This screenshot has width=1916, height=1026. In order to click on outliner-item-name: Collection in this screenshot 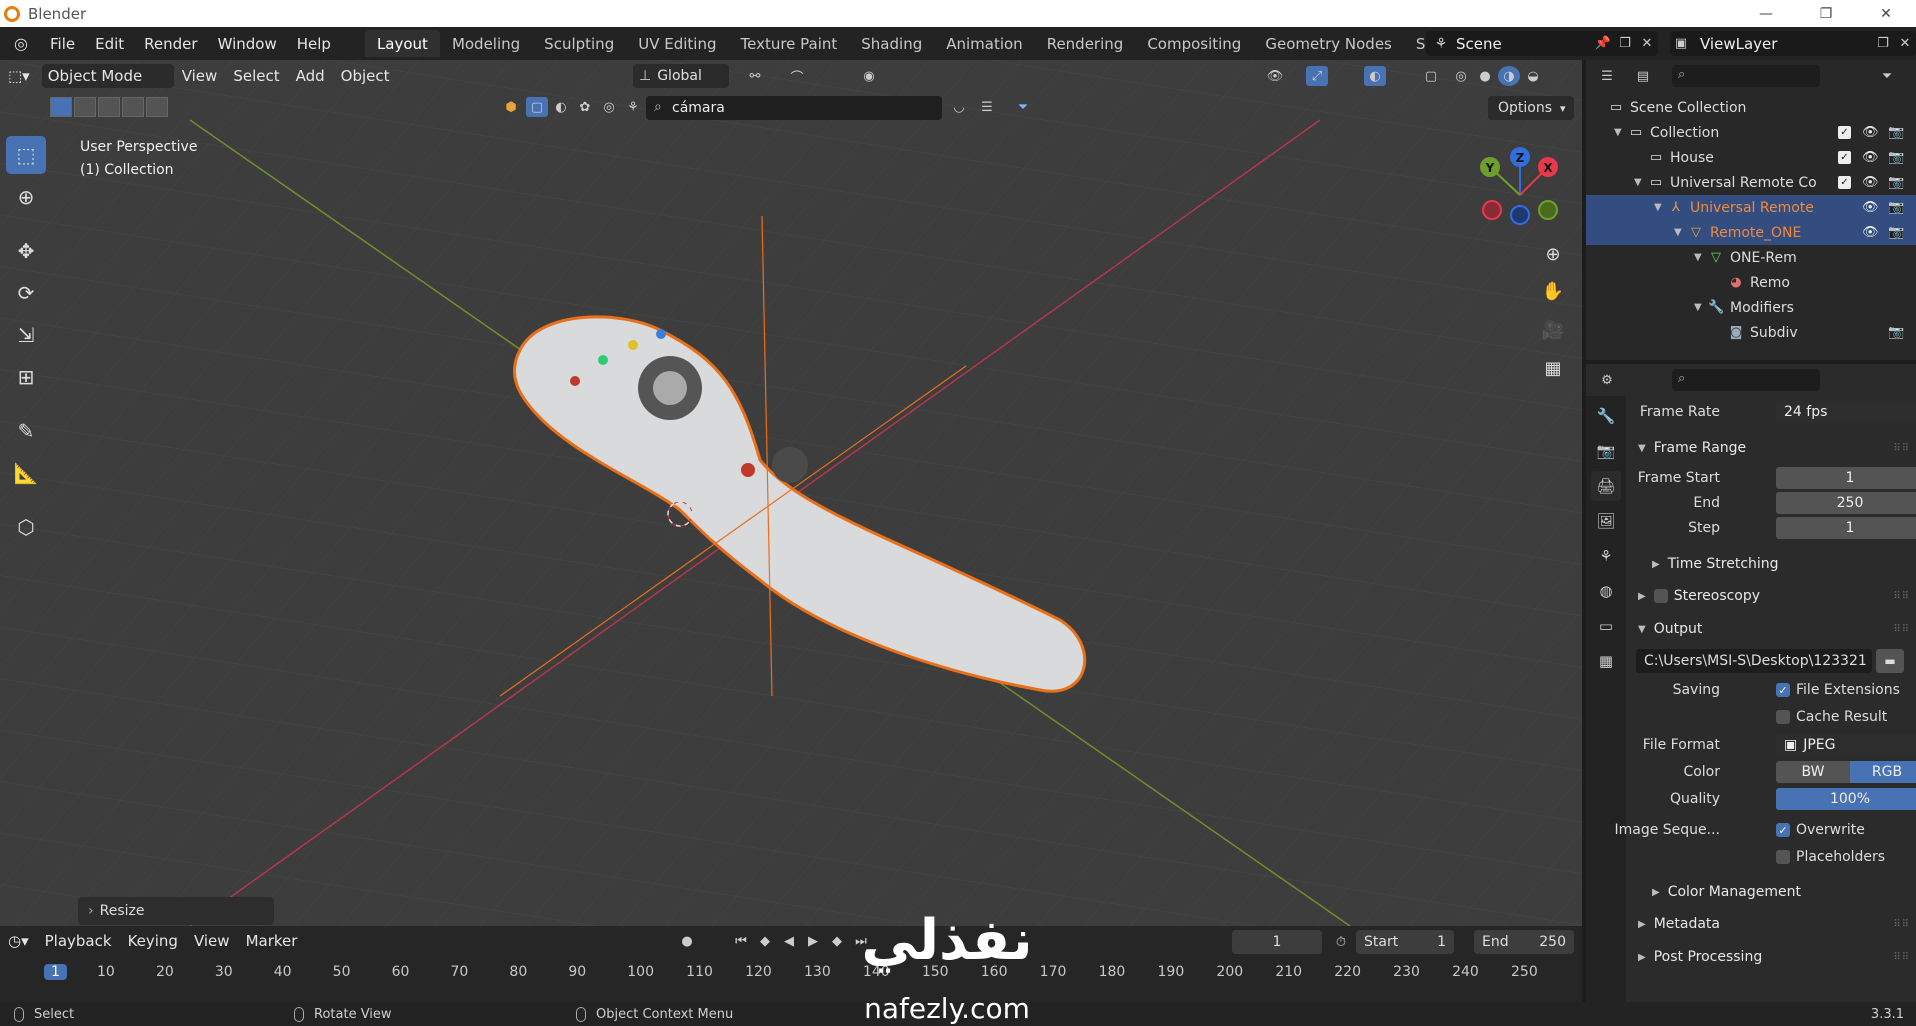, I will do `click(1684, 133)`.